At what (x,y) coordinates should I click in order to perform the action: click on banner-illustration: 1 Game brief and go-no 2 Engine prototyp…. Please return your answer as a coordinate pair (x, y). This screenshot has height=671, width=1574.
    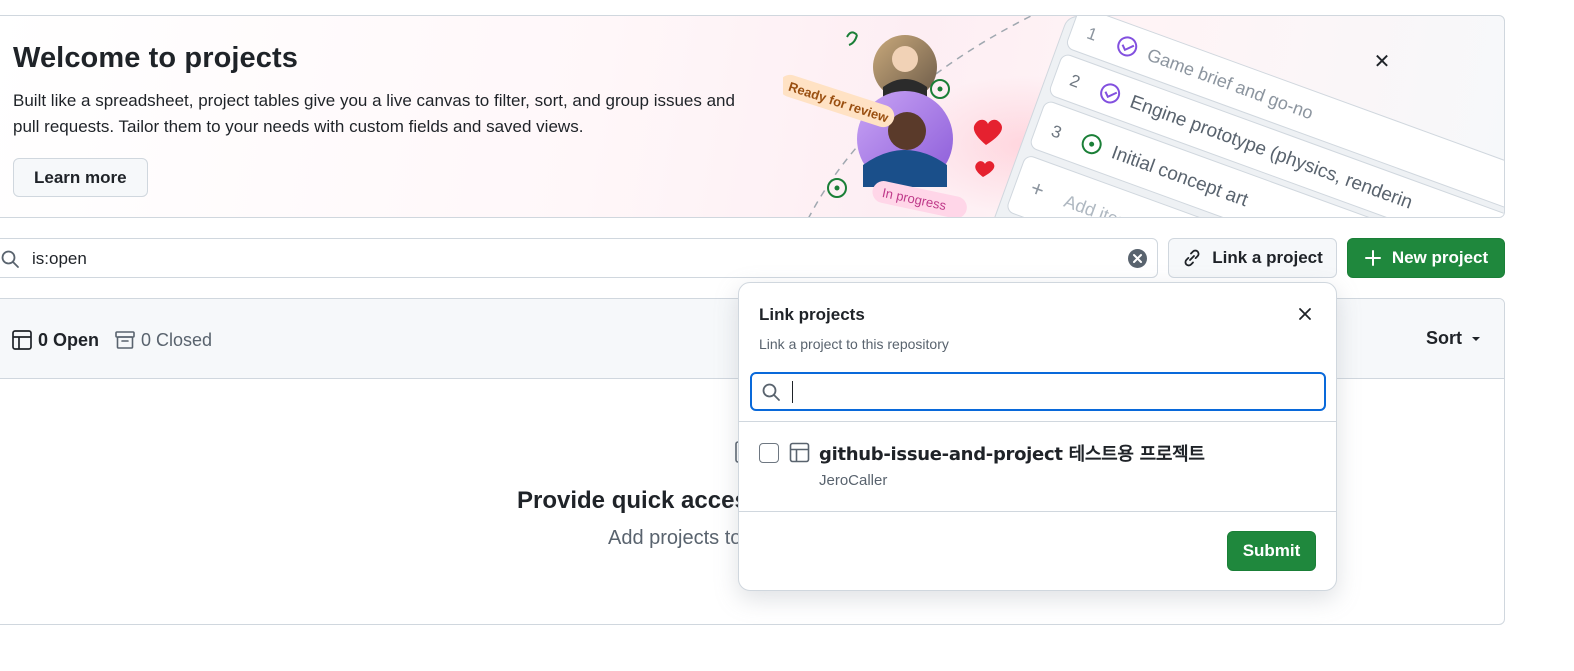
    Looking at the image, I should click on (1143, 116).